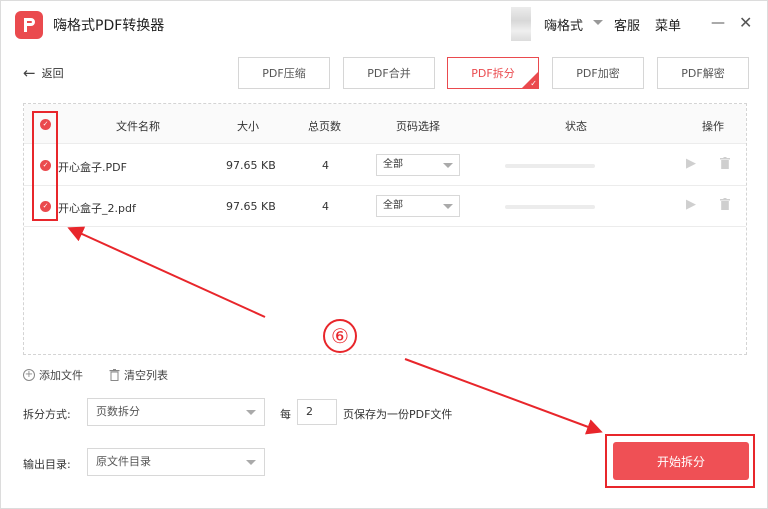 The image size is (768, 509). What do you see at coordinates (138, 126) in the screenshot?
I see `header-name: 文件名称` at bounding box center [138, 126].